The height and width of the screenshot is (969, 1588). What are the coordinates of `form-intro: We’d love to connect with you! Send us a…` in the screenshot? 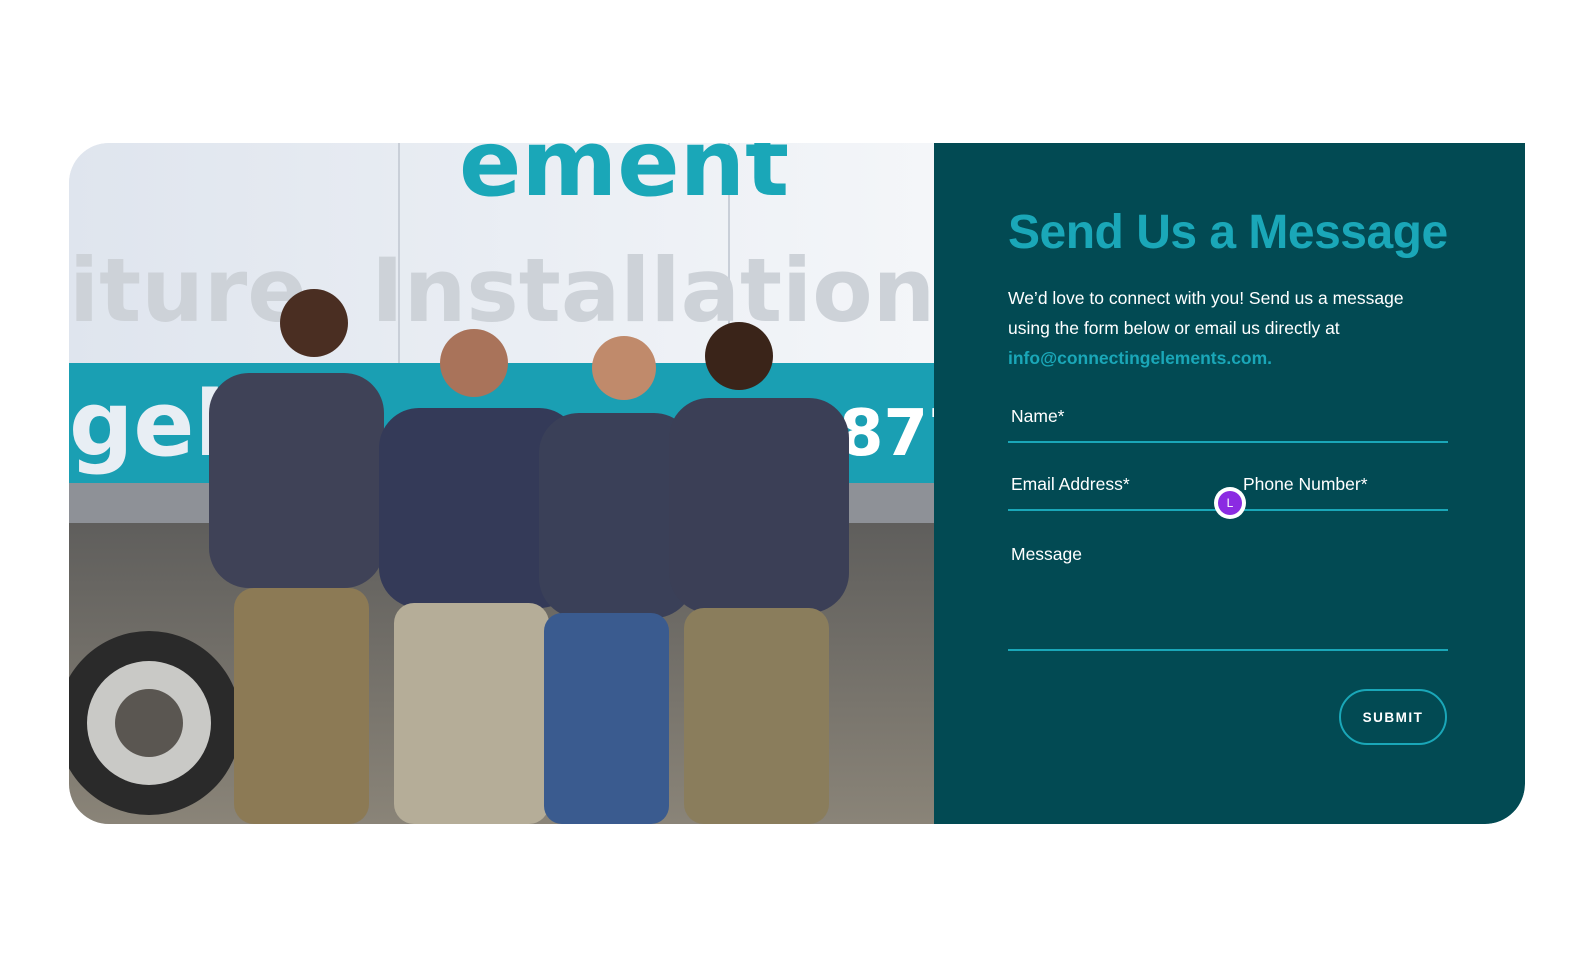 It's located at (1223, 328).